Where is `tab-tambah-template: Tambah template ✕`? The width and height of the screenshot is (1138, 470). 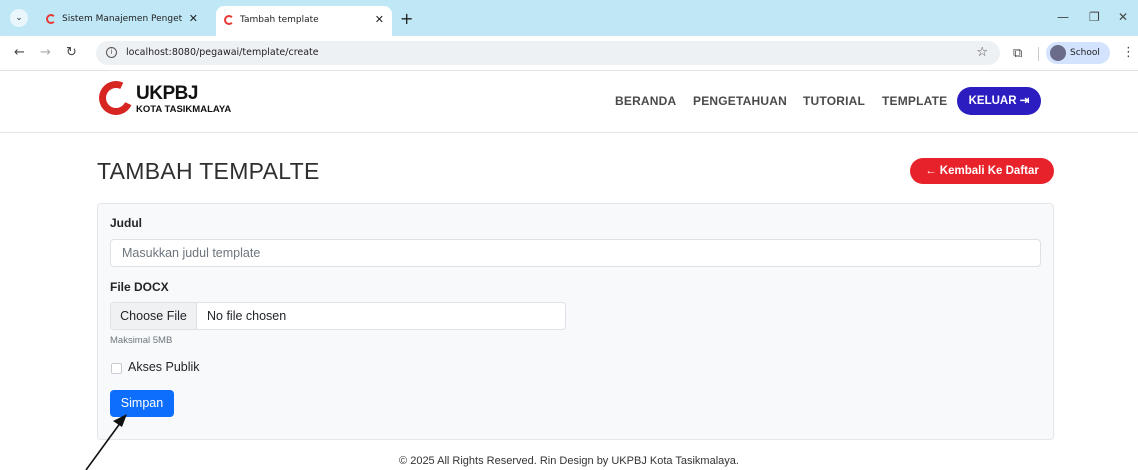
tab-tambah-template: Tambah template ✕ is located at coordinates (304, 21).